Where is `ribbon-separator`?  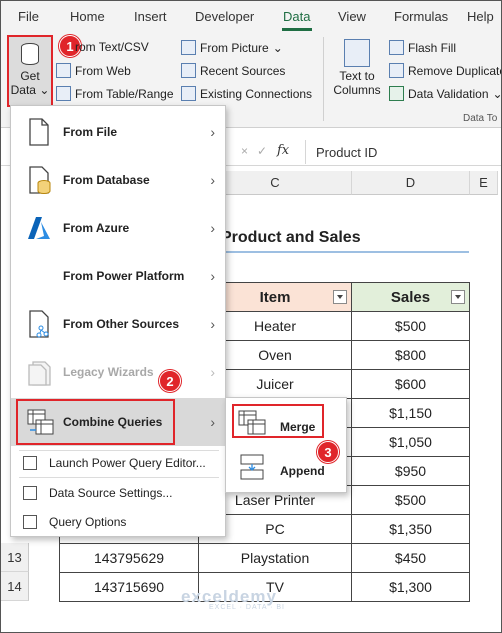 ribbon-separator is located at coordinates (323, 79).